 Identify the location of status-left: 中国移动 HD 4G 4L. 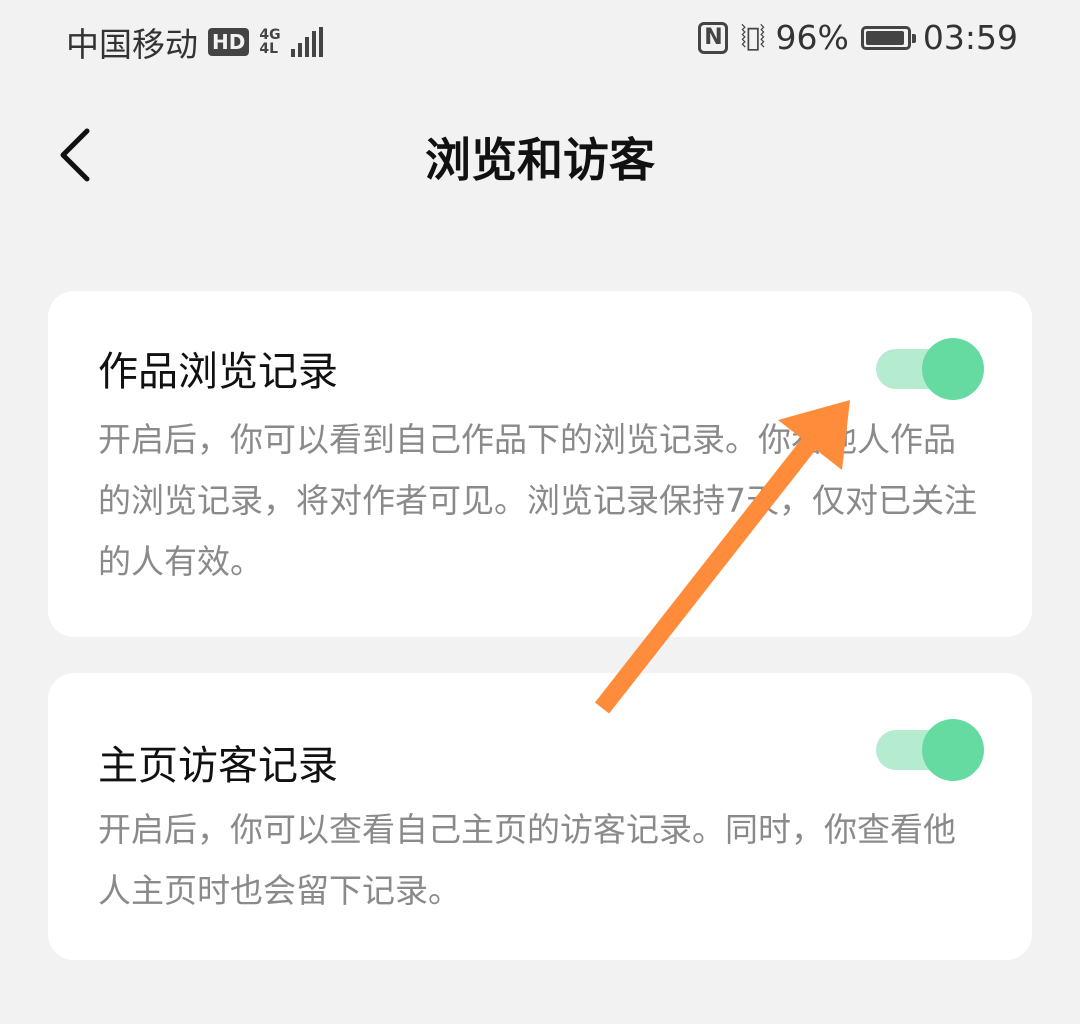
(194, 42).